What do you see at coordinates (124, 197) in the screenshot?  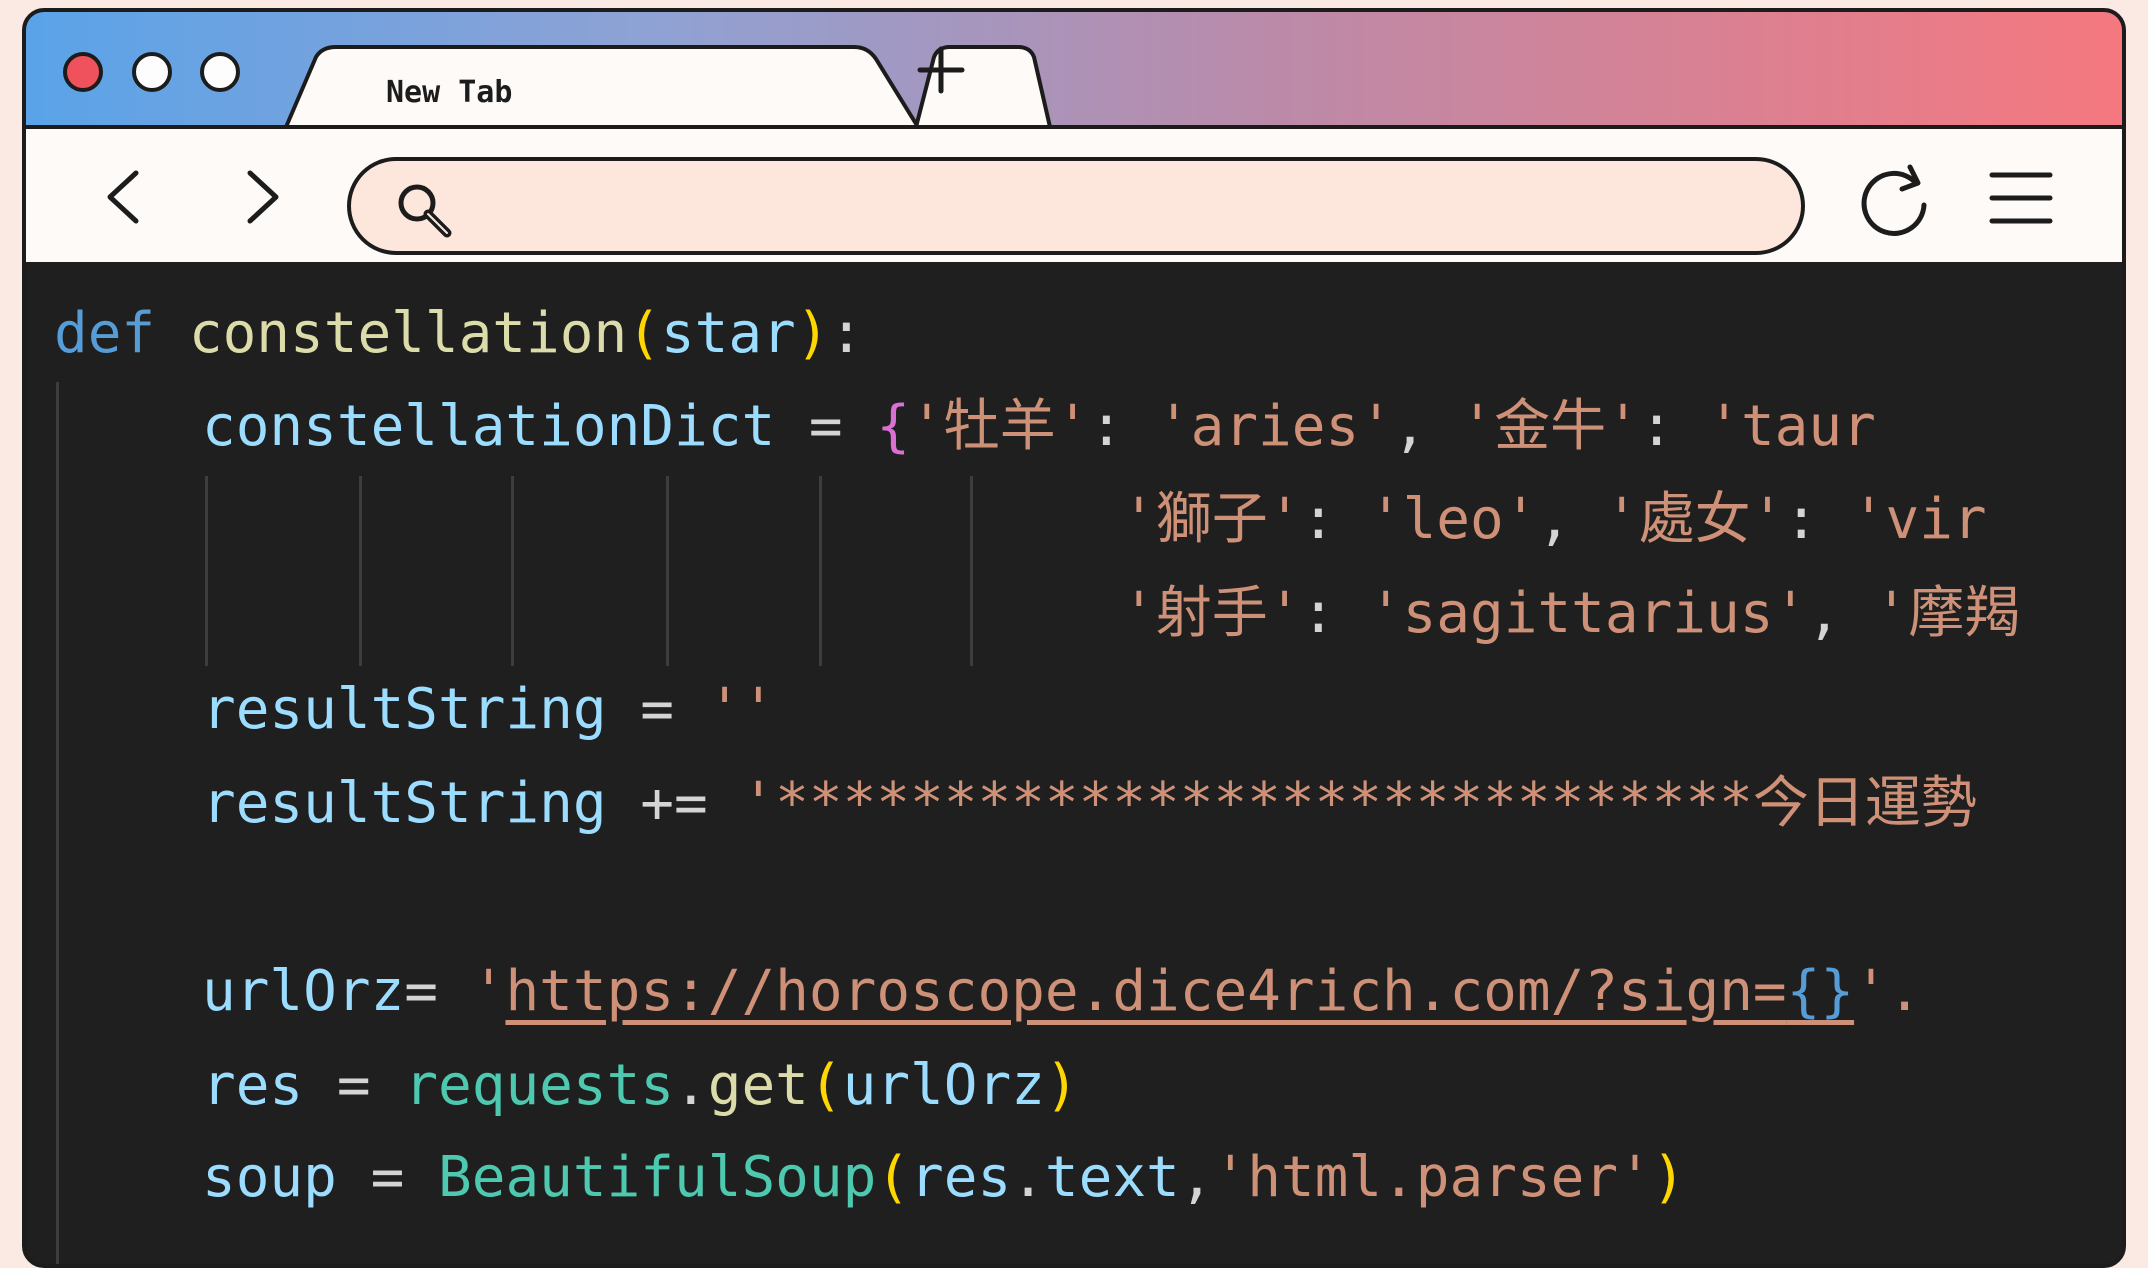 I see `back-icon` at bounding box center [124, 197].